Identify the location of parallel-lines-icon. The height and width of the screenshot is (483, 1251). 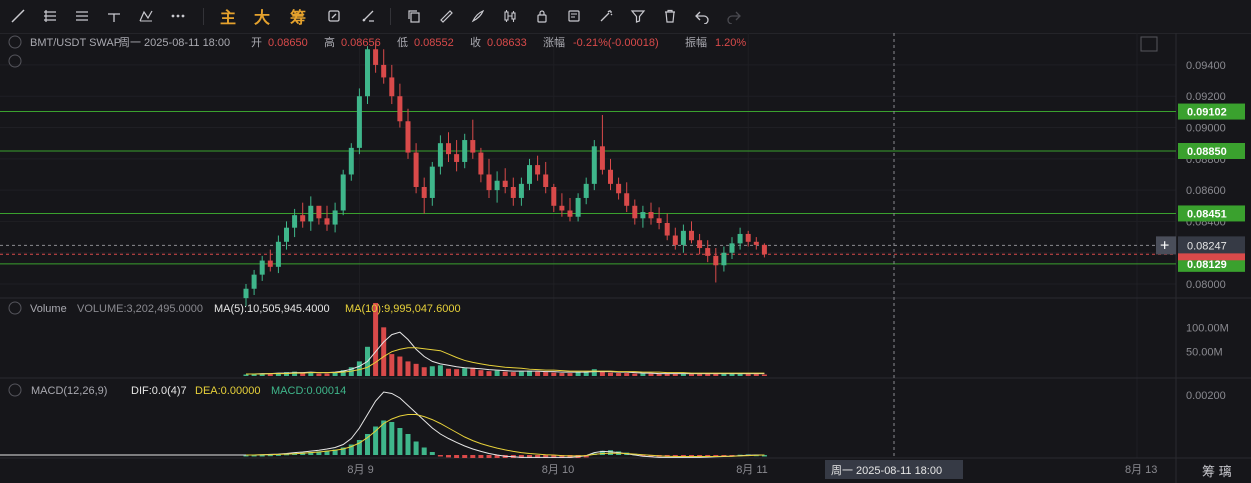
(50, 16).